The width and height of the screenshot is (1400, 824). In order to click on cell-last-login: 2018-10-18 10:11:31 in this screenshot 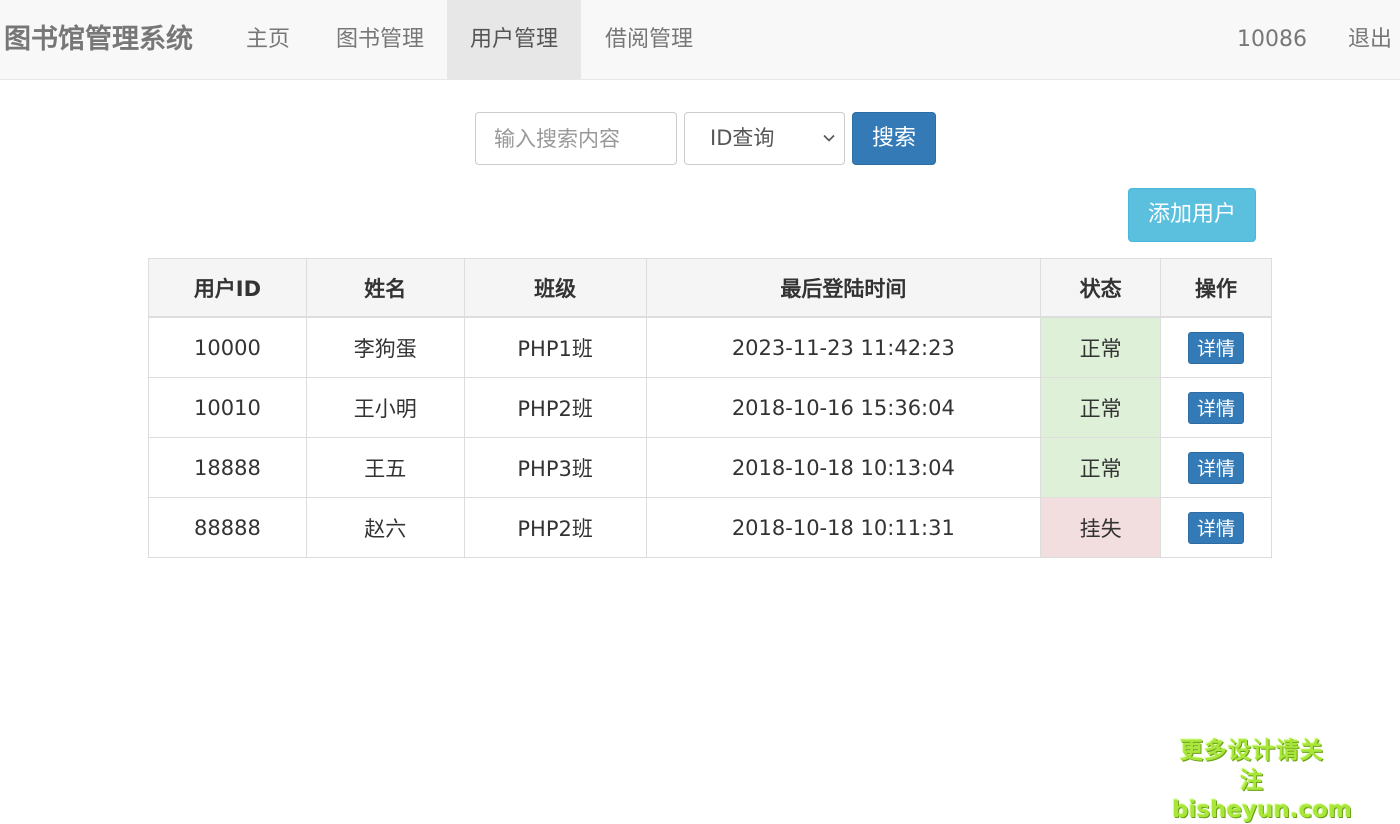, I will do `click(843, 527)`.